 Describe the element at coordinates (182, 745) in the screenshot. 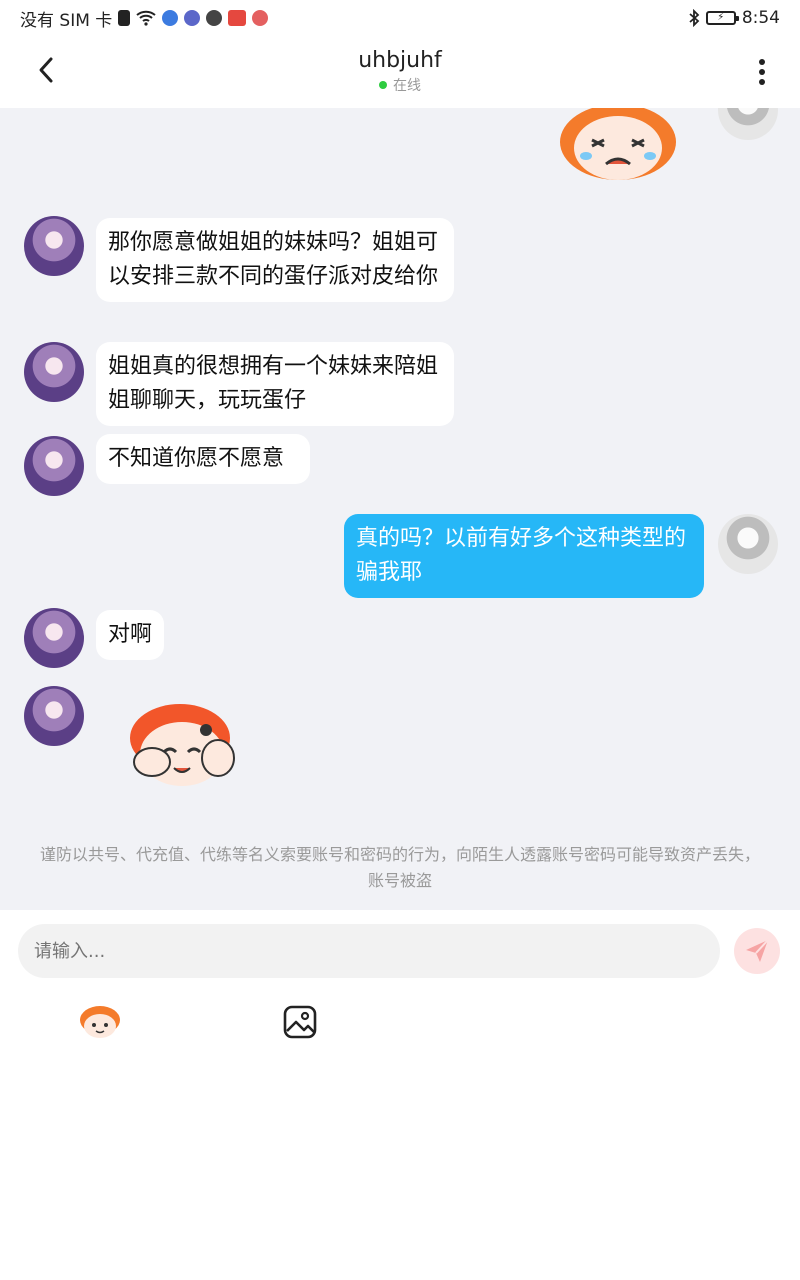

I see `happy-sticker` at that location.